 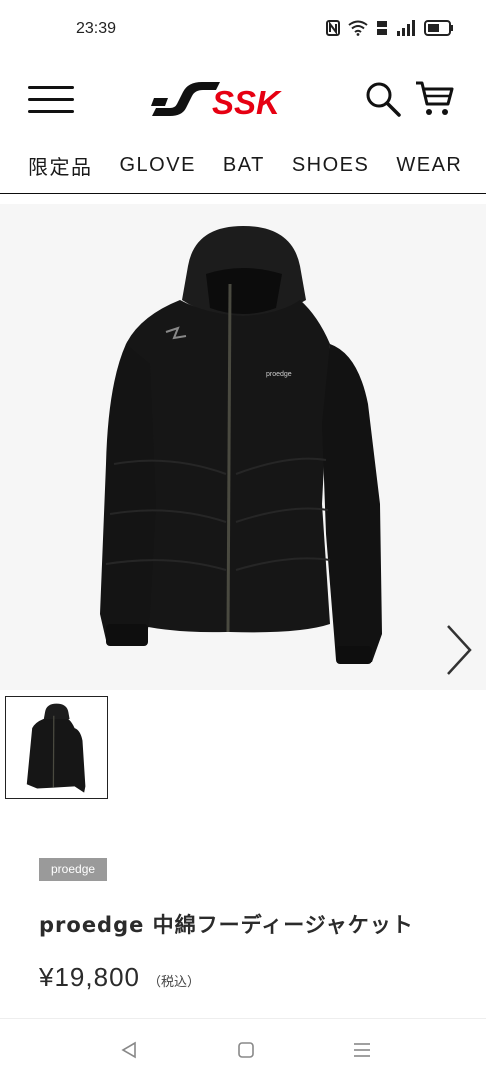 I want to click on brand-badge: proedge, so click(x=73, y=869).